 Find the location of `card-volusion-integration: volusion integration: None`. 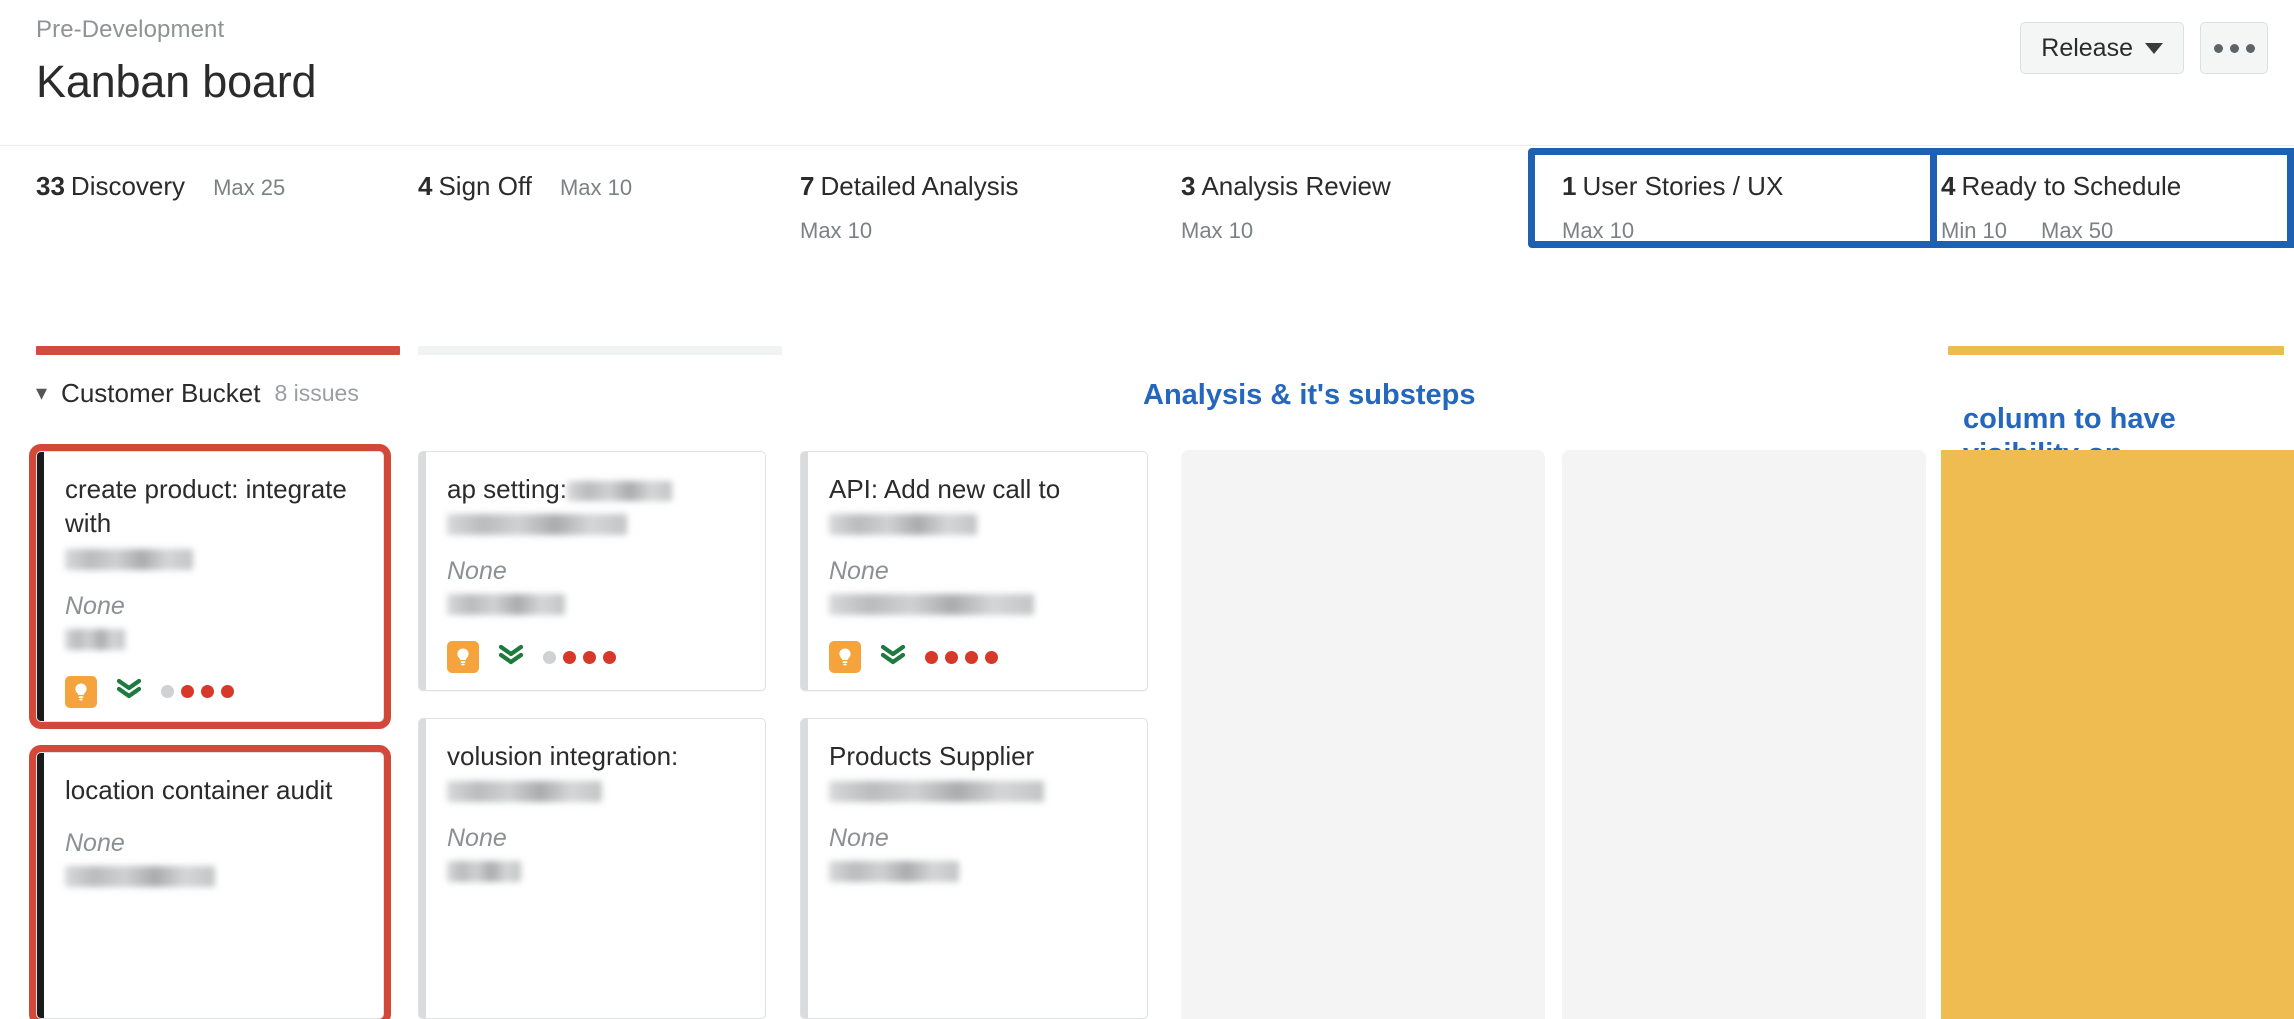

card-volusion-integration: volusion integration: None is located at coordinates (592, 868).